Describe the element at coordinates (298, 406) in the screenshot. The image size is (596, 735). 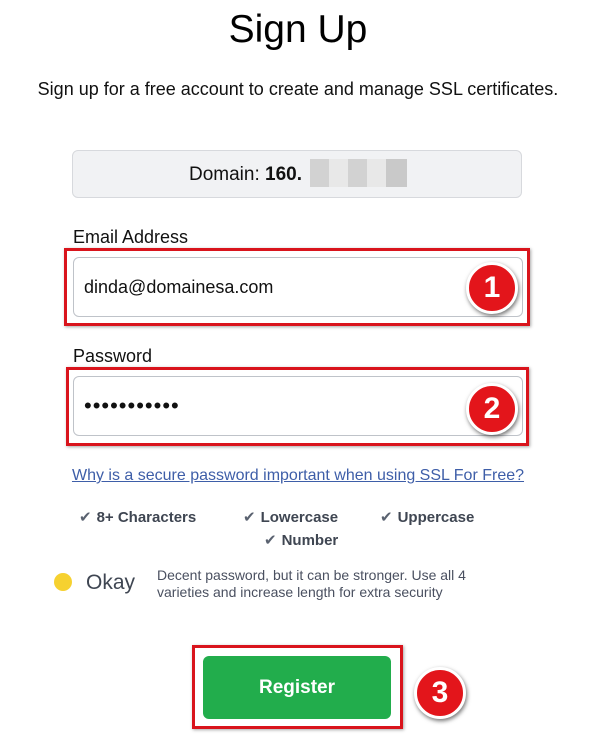
I see `password-field` at that location.